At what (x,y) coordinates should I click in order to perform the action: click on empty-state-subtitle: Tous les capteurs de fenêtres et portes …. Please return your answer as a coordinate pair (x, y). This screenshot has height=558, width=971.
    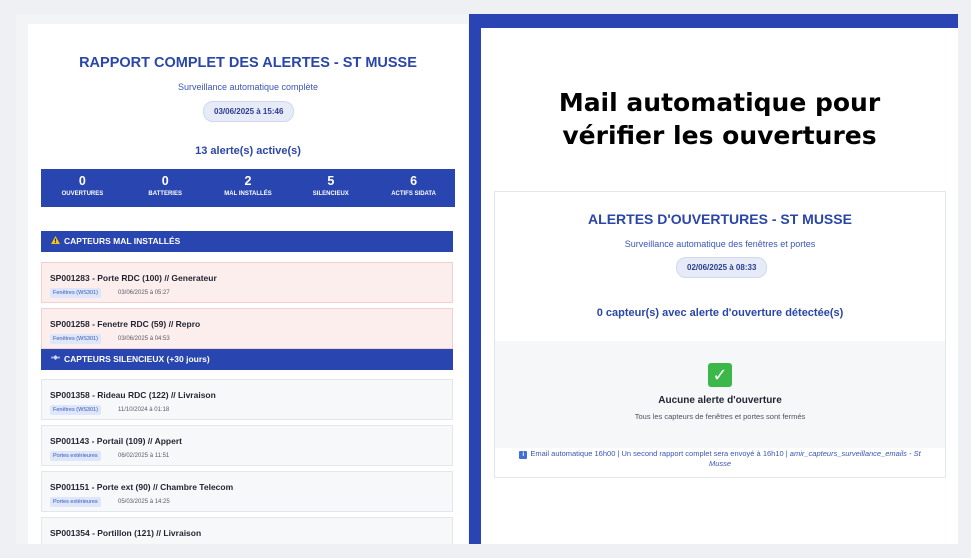
    Looking at the image, I should click on (720, 416).